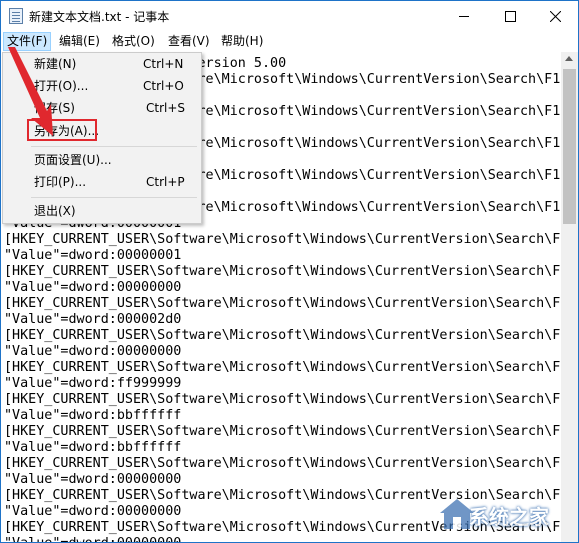 The height and width of the screenshot is (543, 579). I want to click on title-bar: 新建文本文档.txt - 记事本, so click(289, 16).